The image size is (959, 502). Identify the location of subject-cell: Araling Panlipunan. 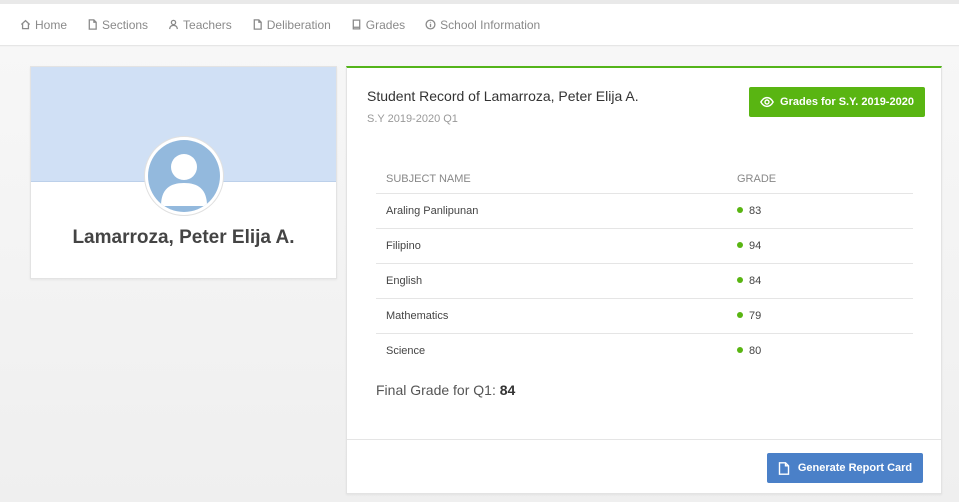
(551, 211).